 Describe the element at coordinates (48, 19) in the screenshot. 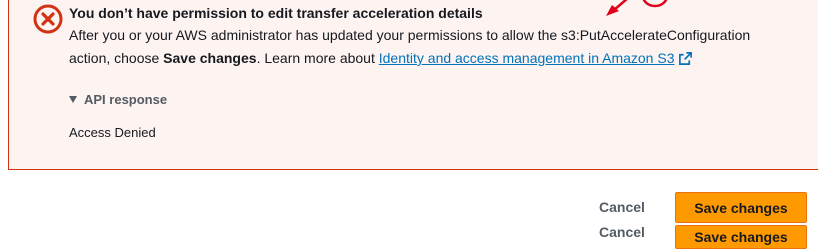

I see `error-circle-icon` at that location.